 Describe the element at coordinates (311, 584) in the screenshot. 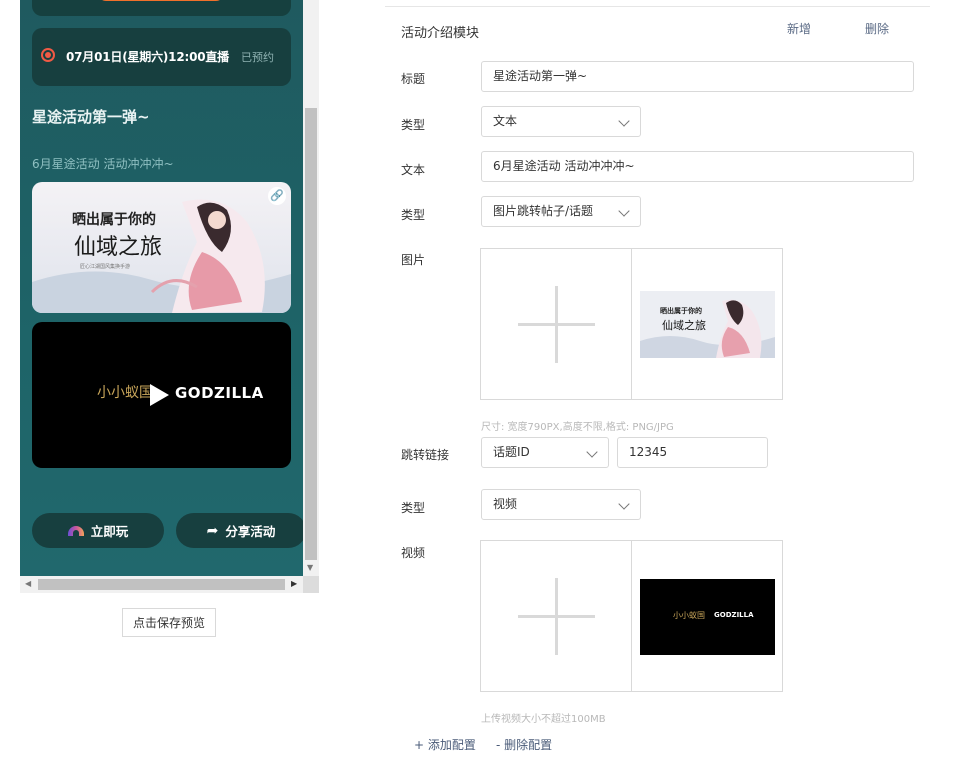

I see `scrollbar-corner` at that location.